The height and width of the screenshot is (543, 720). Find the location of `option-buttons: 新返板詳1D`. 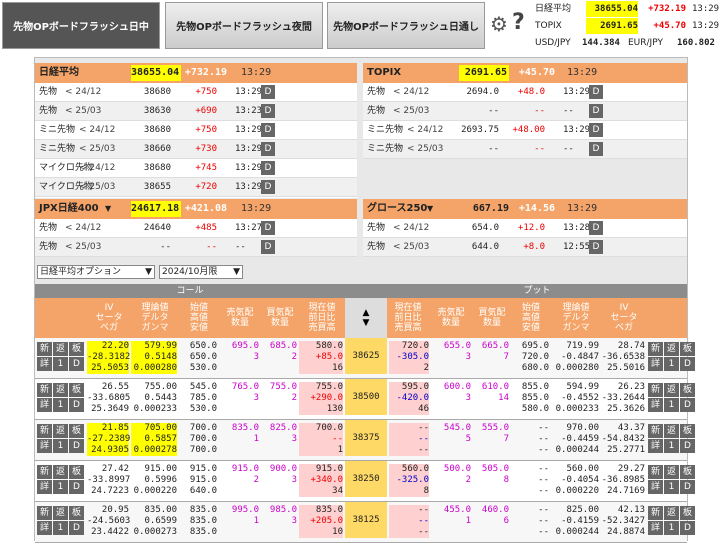

option-buttons: 新返板詳1D is located at coordinates (62, 479).